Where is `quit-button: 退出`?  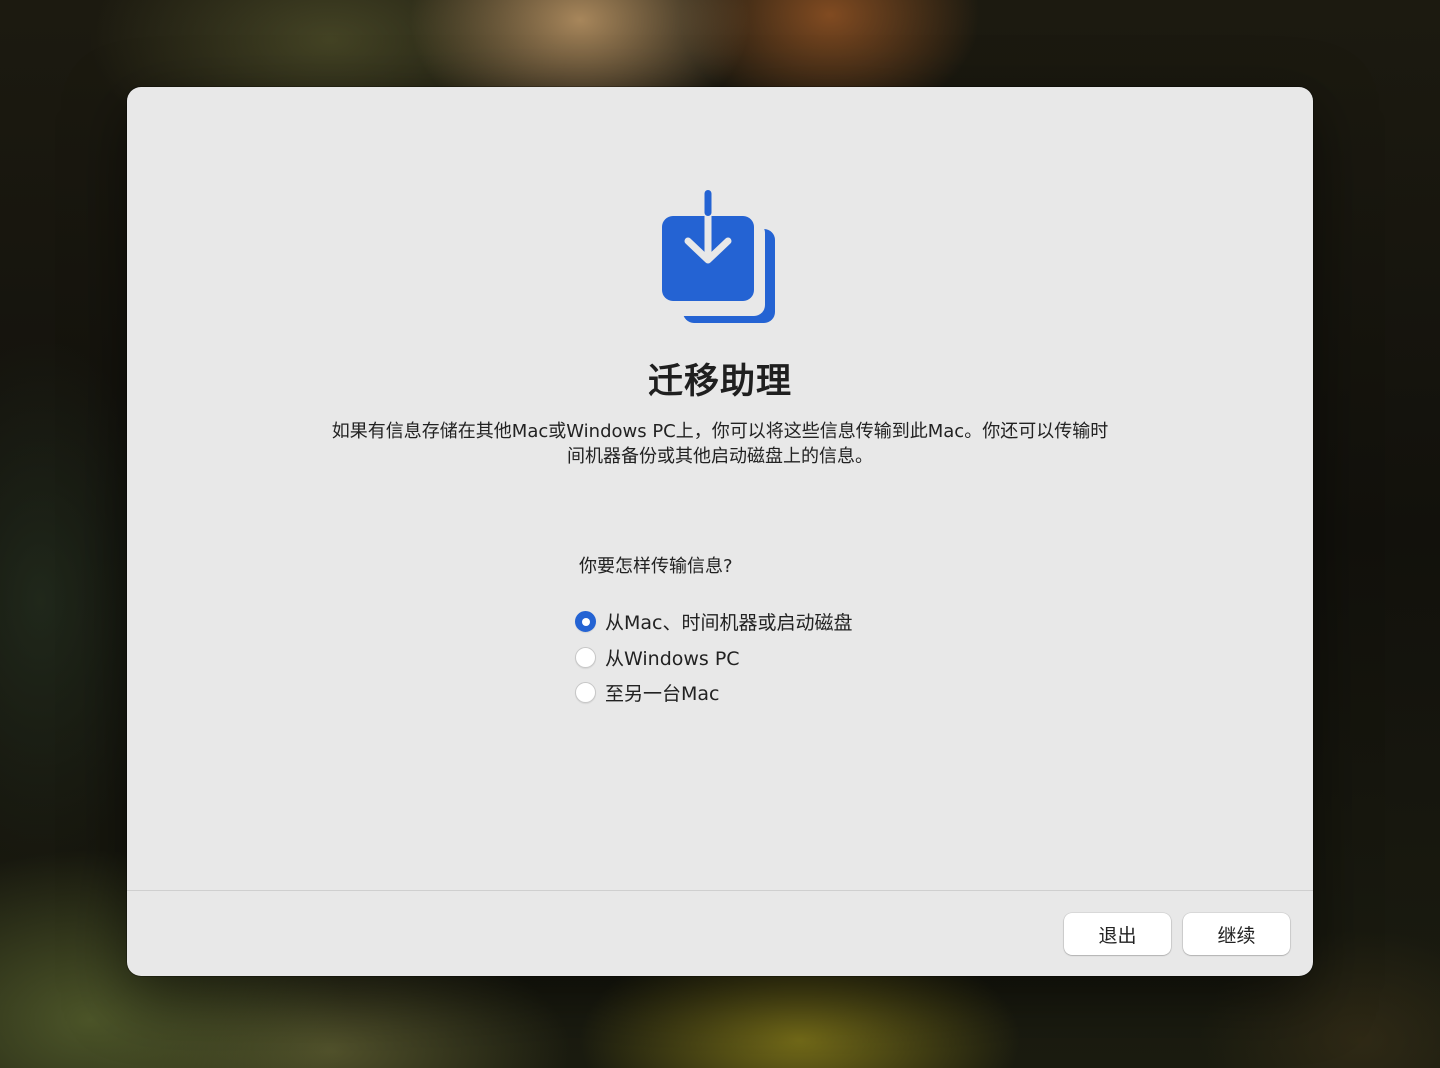
quit-button: 退出 is located at coordinates (1117, 934).